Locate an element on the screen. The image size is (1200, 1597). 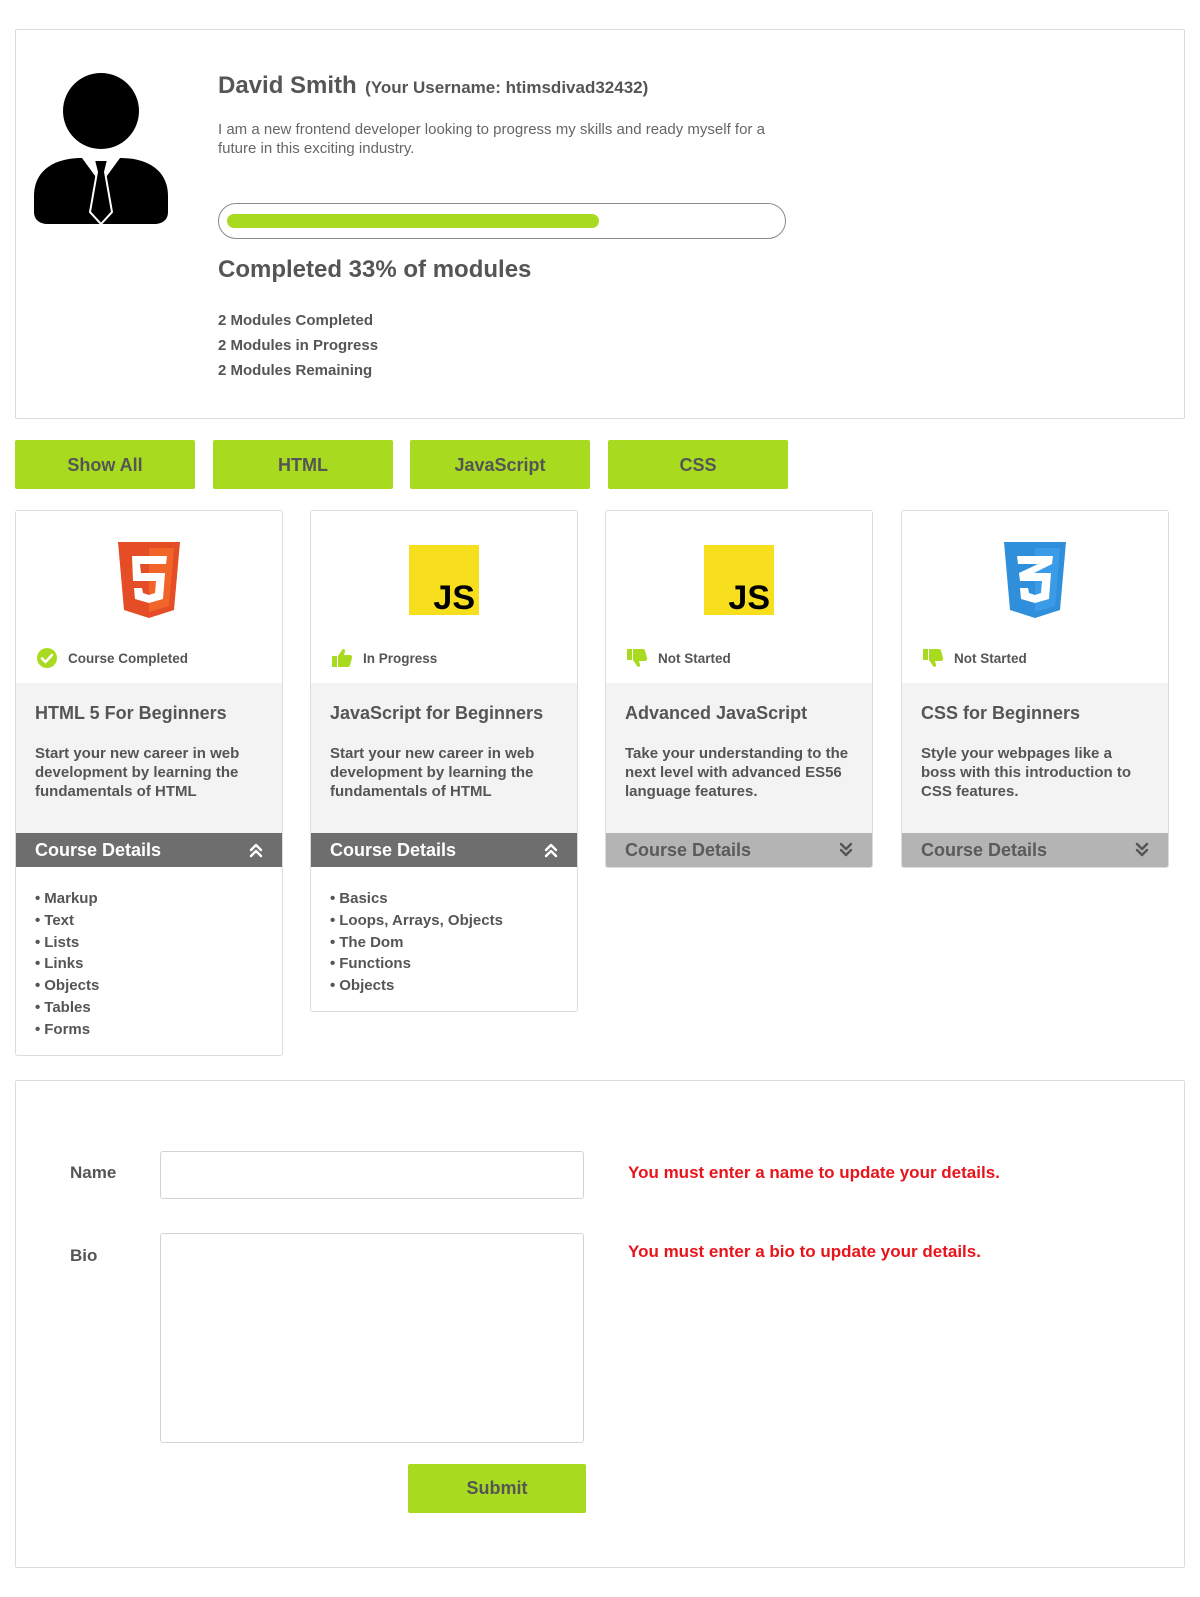
course-status-label: In Progress is located at coordinates (400, 658).